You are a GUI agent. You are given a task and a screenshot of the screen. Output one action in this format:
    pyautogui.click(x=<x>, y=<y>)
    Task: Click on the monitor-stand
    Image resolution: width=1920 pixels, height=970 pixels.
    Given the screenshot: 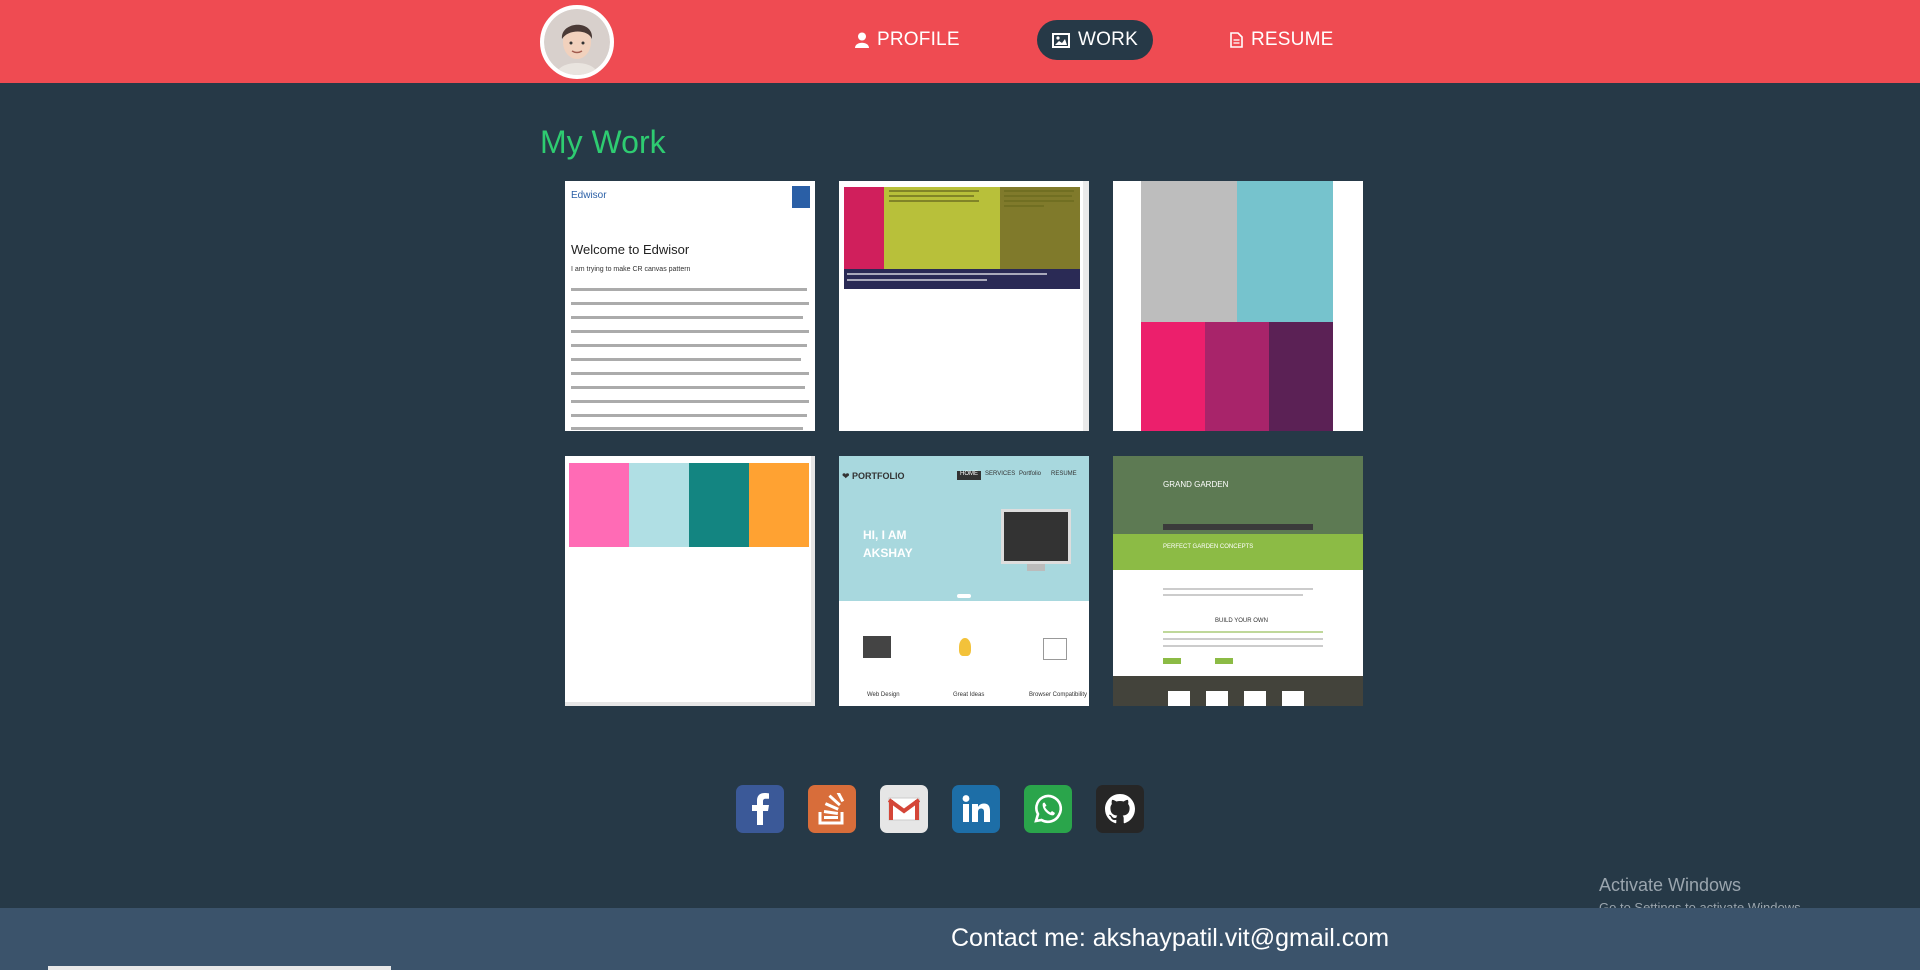 What is the action you would take?
    pyautogui.click(x=1036, y=567)
    